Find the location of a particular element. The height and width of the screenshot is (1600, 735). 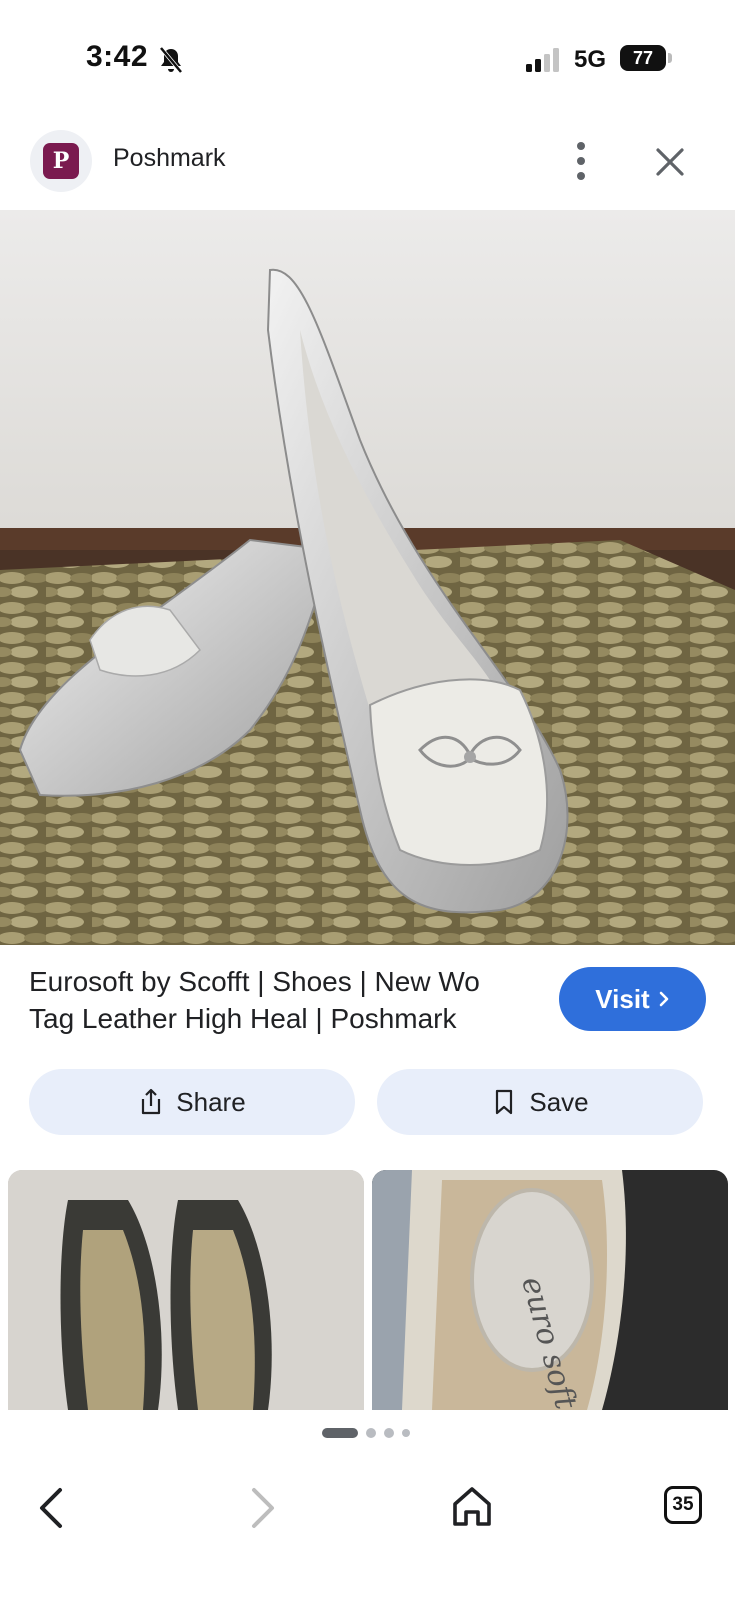

dark-pumps-photo is located at coordinates (186, 1290).